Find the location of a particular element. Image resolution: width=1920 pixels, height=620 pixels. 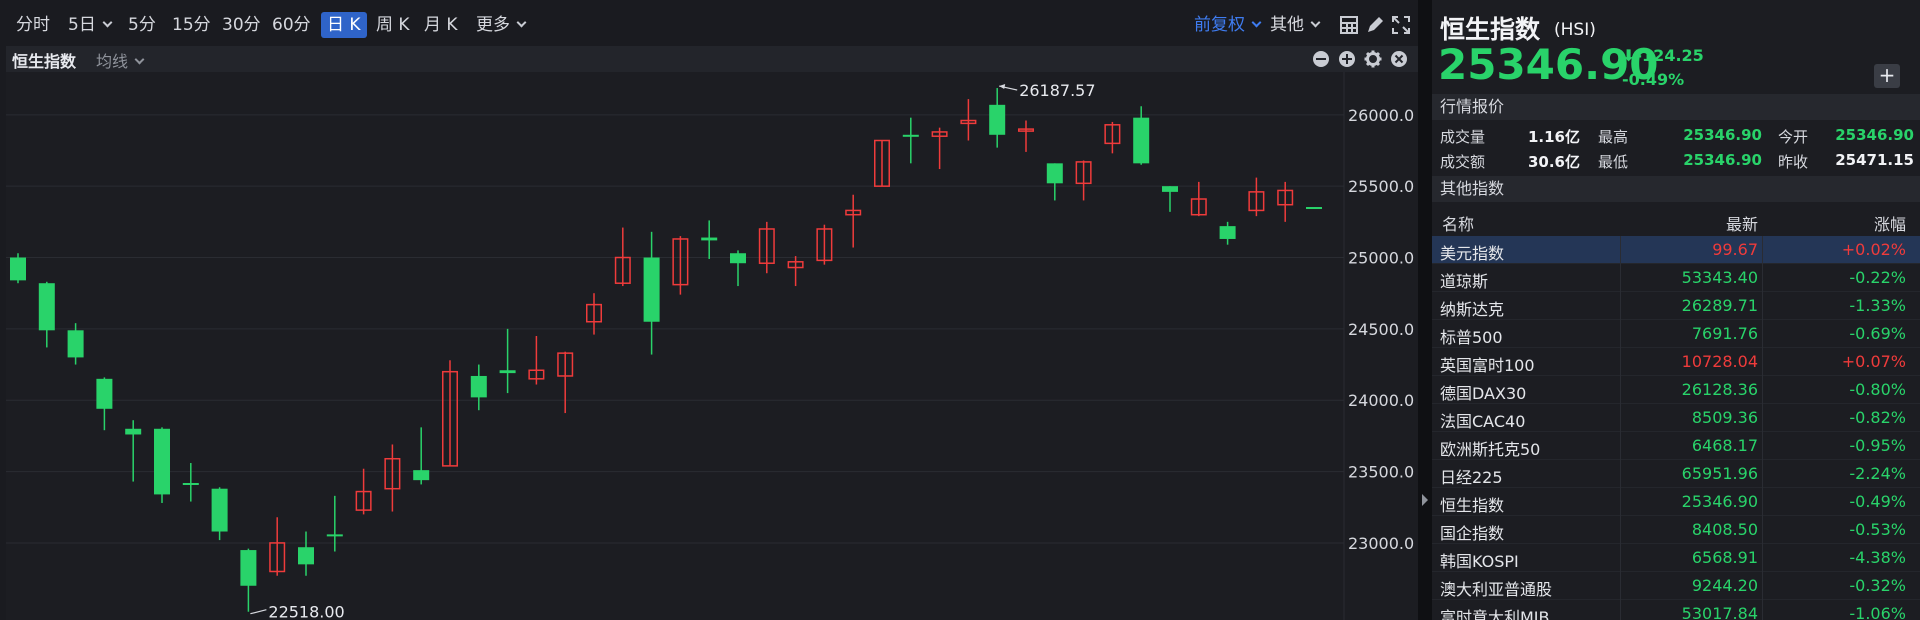

fullscreen-icon is located at coordinates (1401, 25).